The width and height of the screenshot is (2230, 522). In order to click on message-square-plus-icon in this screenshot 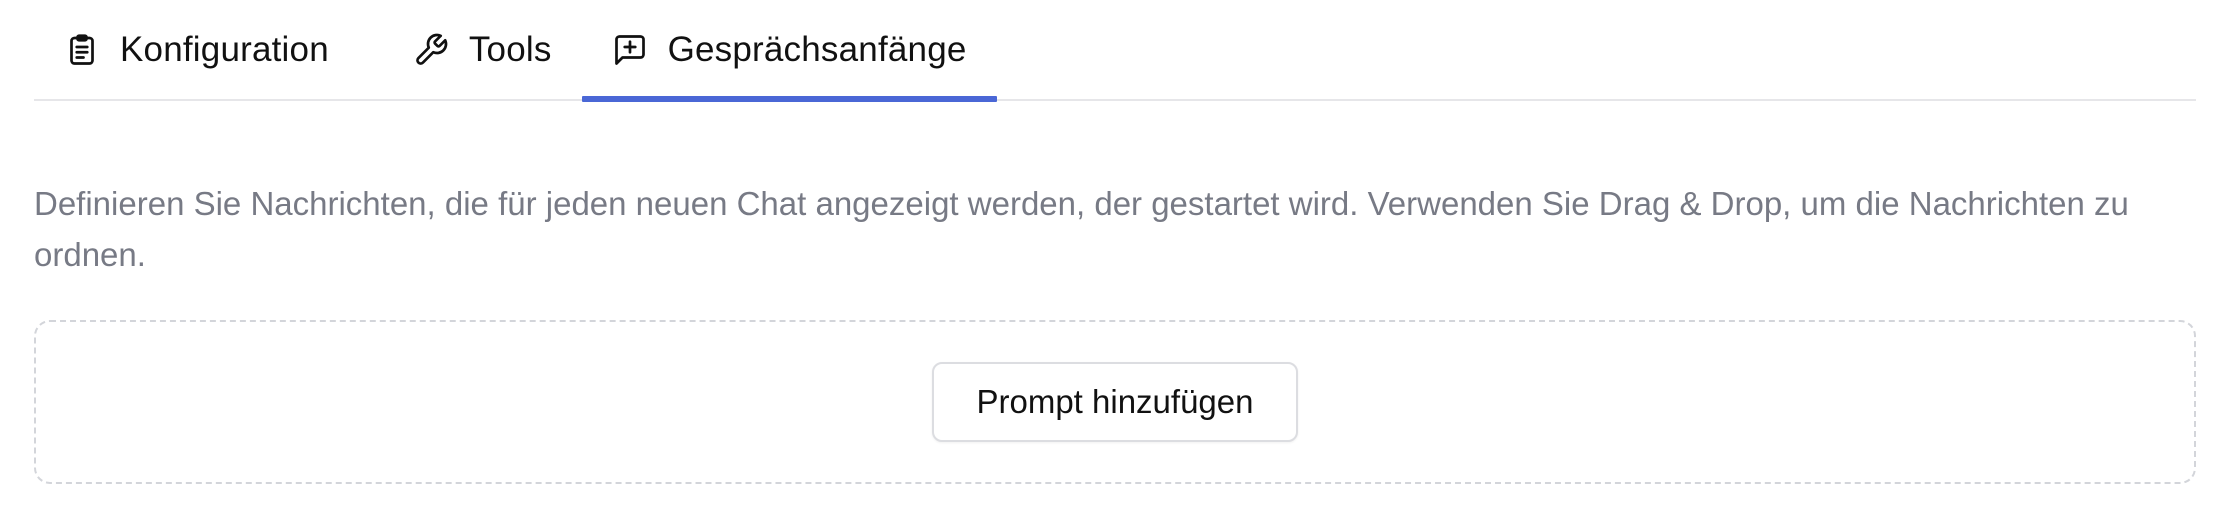, I will do `click(630, 50)`.